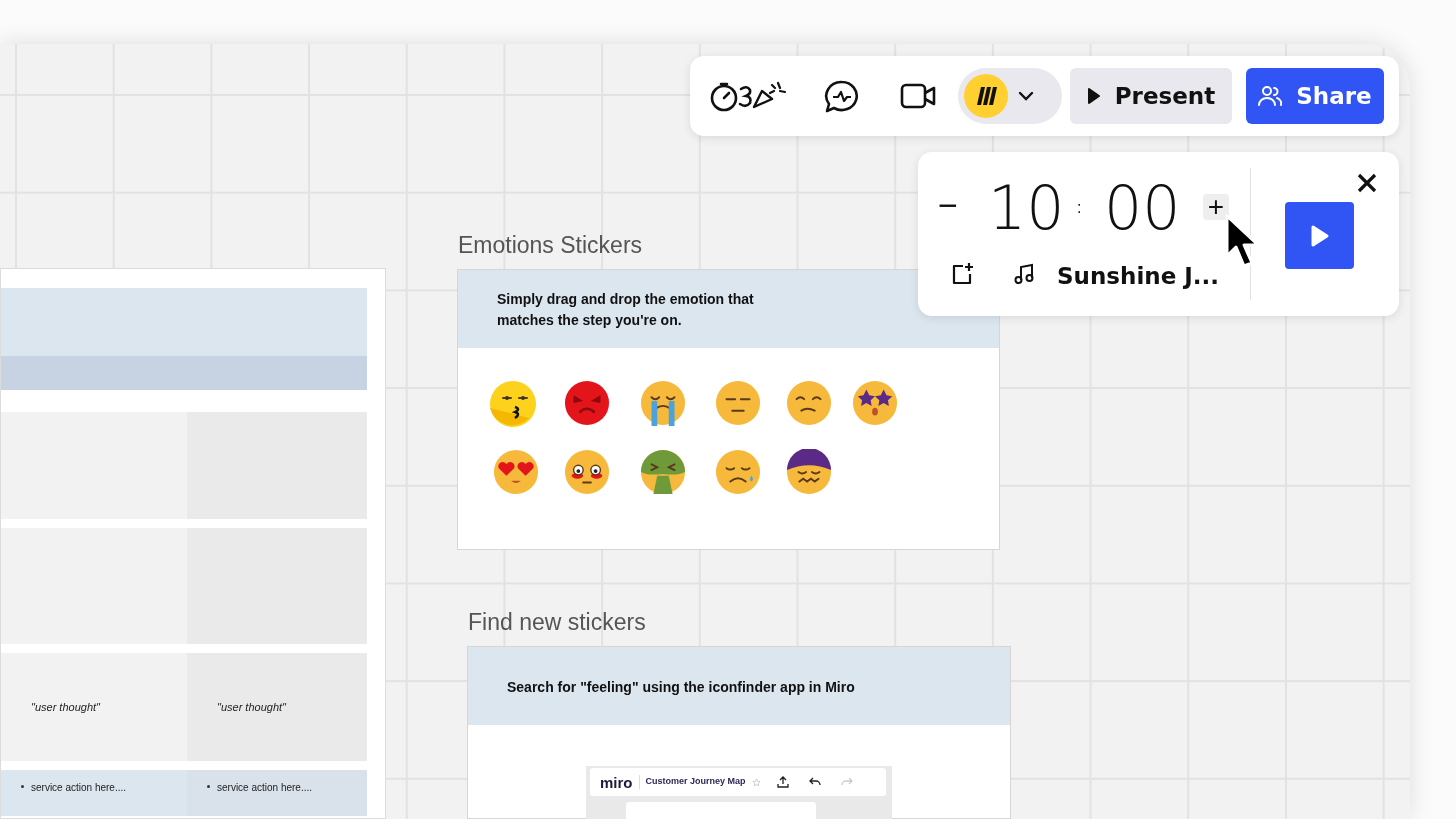  I want to click on flushed-face-icon, so click(587, 472).